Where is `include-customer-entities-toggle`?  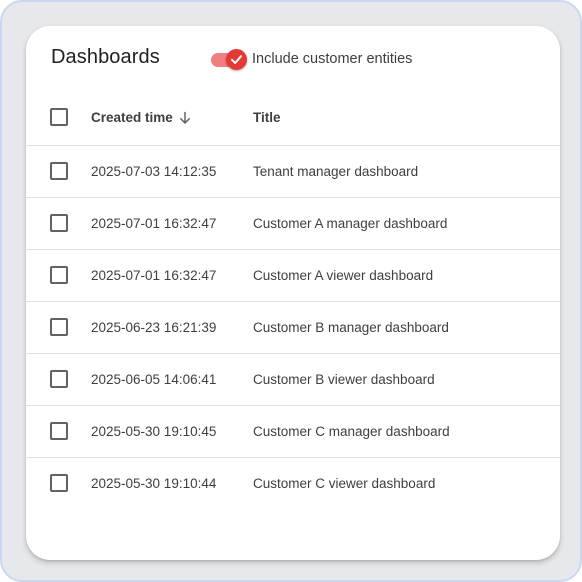
include-customer-entities-toggle is located at coordinates (230, 59).